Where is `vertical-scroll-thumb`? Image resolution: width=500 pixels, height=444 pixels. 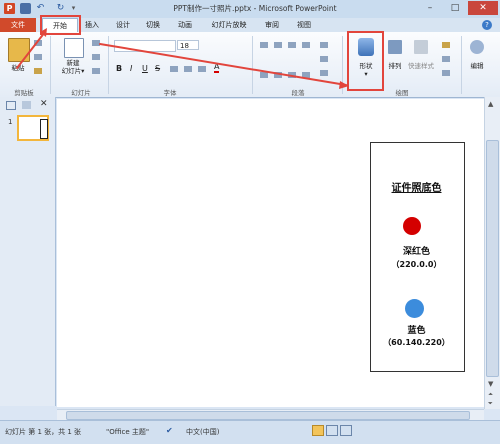 vertical-scroll-thumb is located at coordinates (492, 258).